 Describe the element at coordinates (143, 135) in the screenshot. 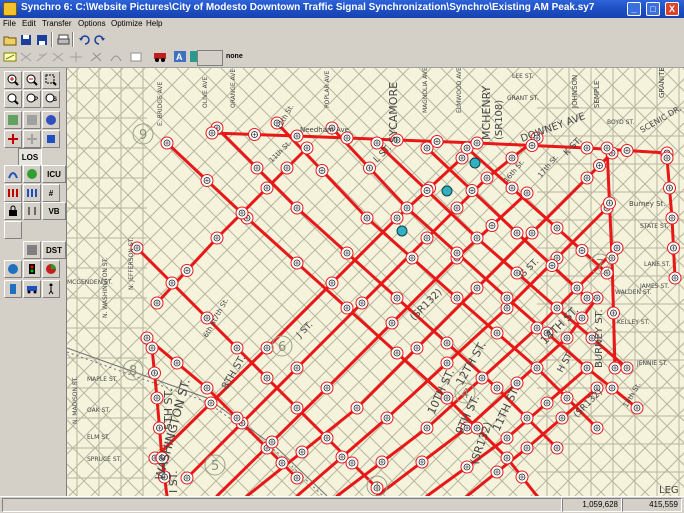

I see `zone-number: 9` at that location.